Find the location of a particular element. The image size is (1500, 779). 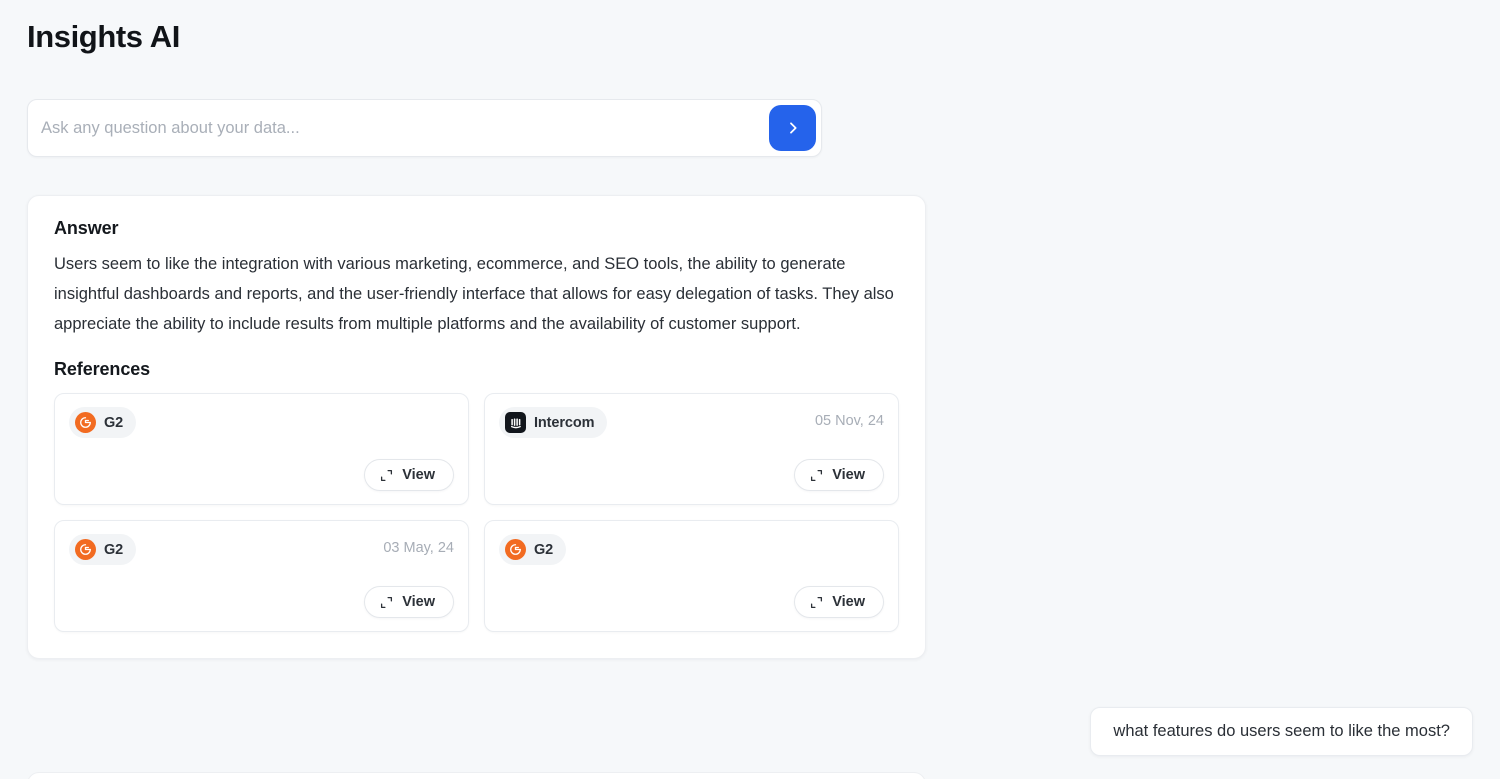

chevron-right-icon is located at coordinates (793, 128).